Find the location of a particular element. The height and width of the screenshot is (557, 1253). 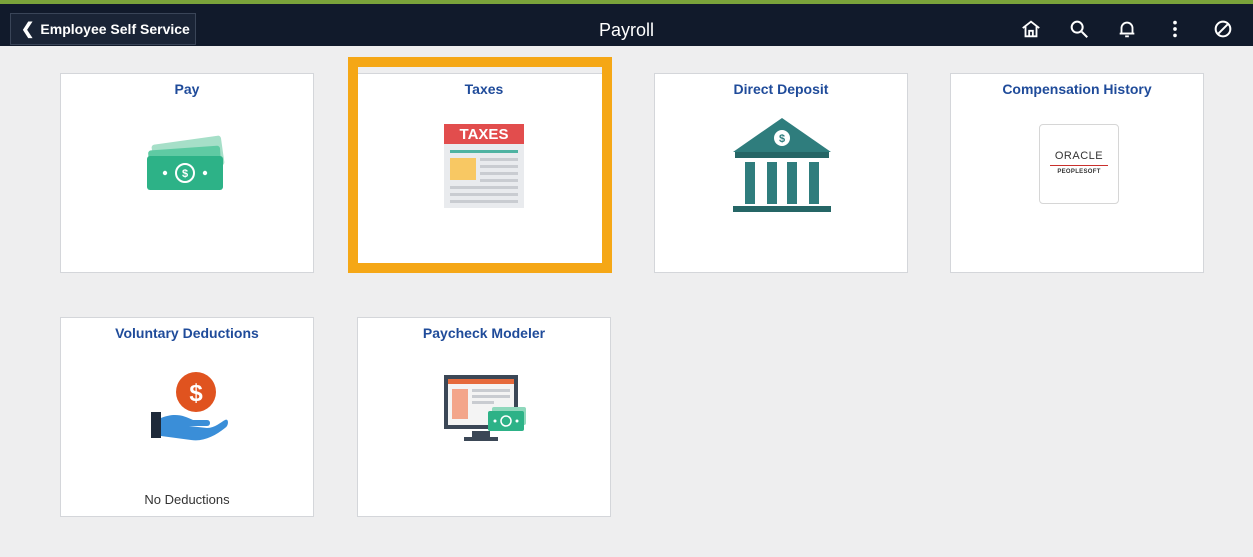

more-icon is located at coordinates (1175, 29).